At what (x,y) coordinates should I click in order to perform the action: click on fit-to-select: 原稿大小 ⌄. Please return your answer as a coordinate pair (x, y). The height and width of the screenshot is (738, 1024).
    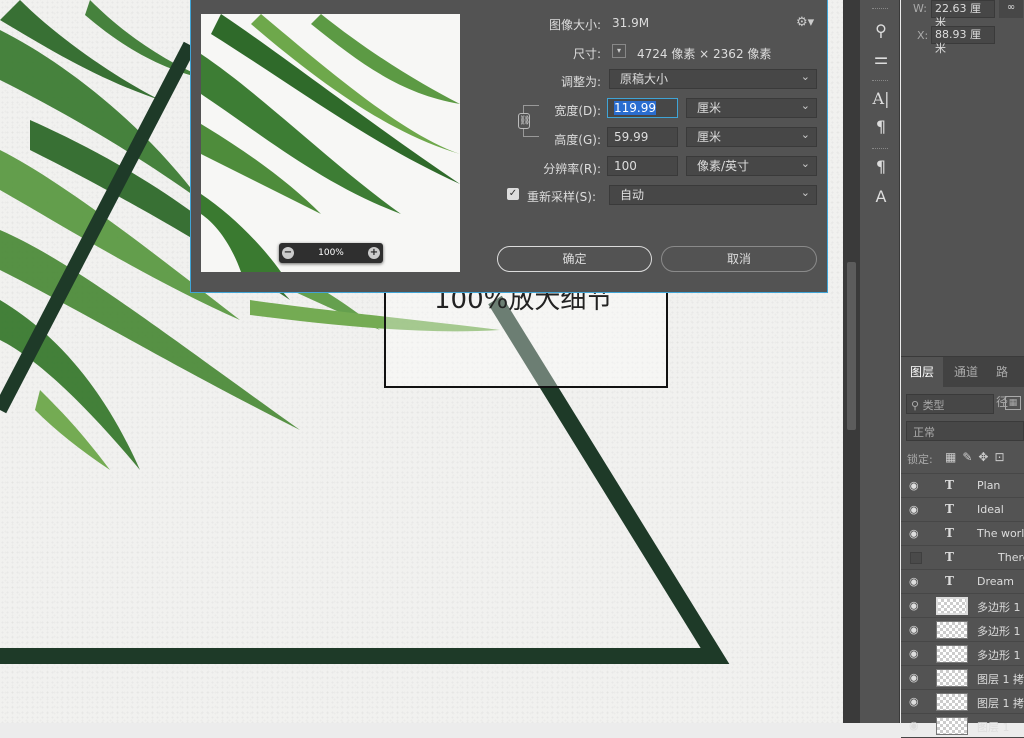
    Looking at the image, I should click on (713, 79).